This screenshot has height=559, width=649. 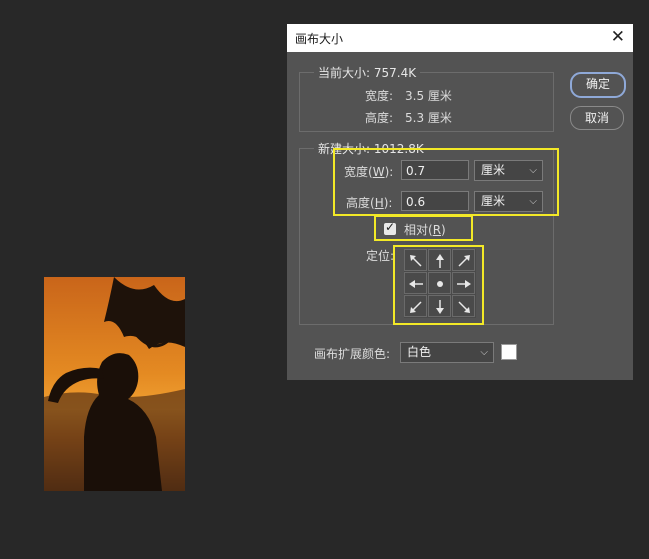 I want to click on arrow-sw-icon, so click(x=416, y=307).